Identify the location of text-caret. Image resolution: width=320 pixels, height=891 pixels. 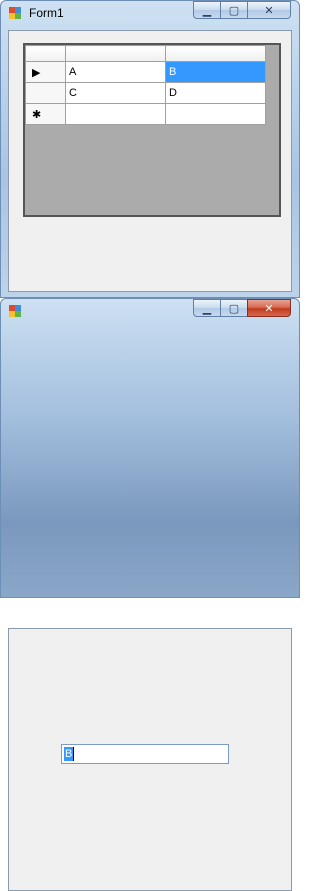
(73, 754).